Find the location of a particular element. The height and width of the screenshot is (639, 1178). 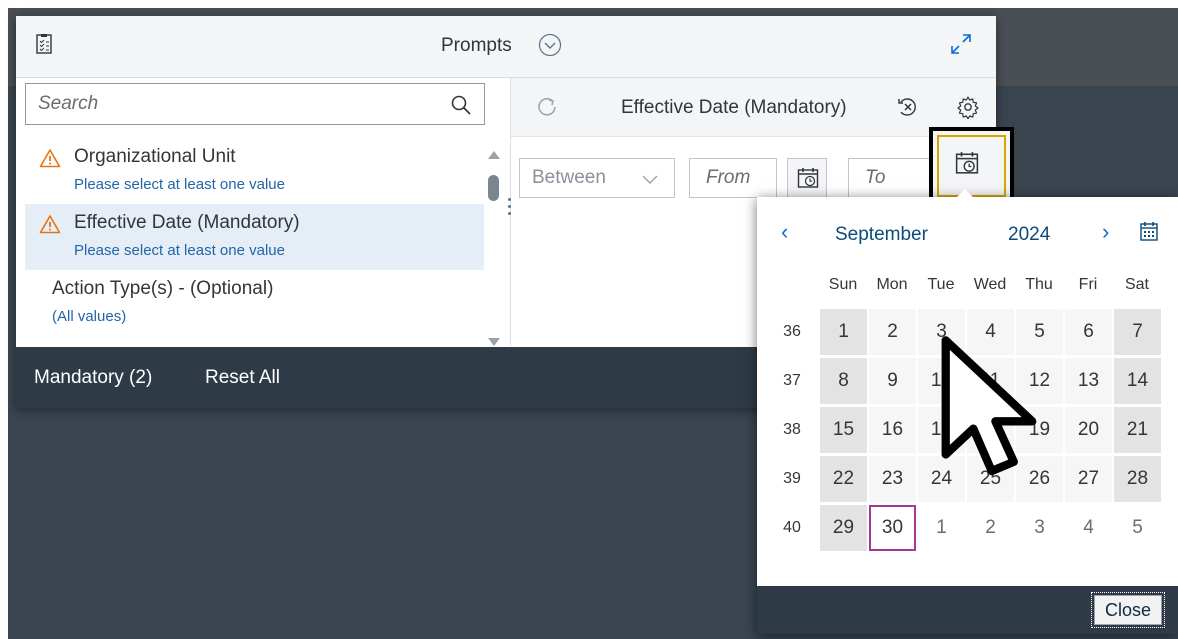

calendar-icon is located at coordinates (1149, 231).